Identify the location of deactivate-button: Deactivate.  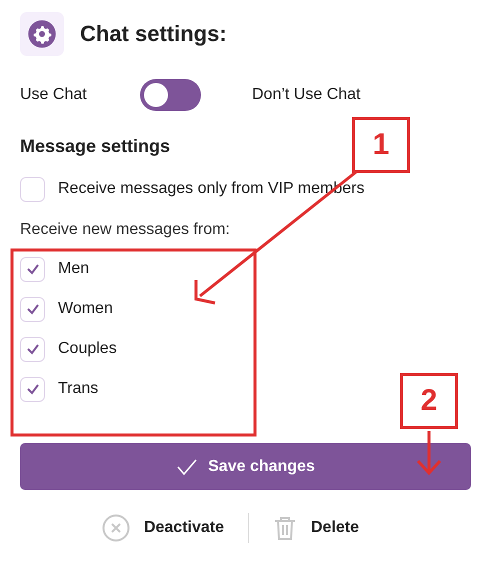
(163, 528).